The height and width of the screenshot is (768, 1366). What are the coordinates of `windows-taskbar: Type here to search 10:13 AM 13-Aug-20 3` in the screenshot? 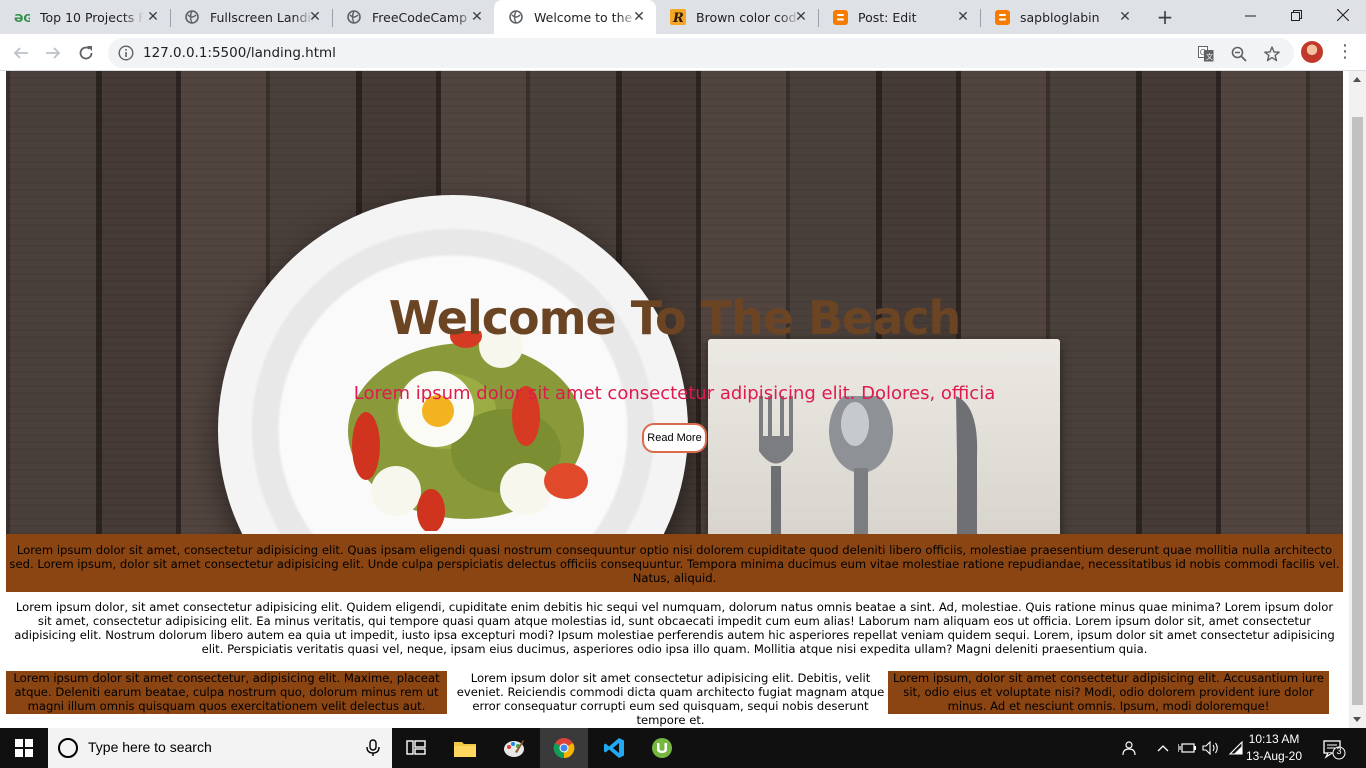 It's located at (683, 748).